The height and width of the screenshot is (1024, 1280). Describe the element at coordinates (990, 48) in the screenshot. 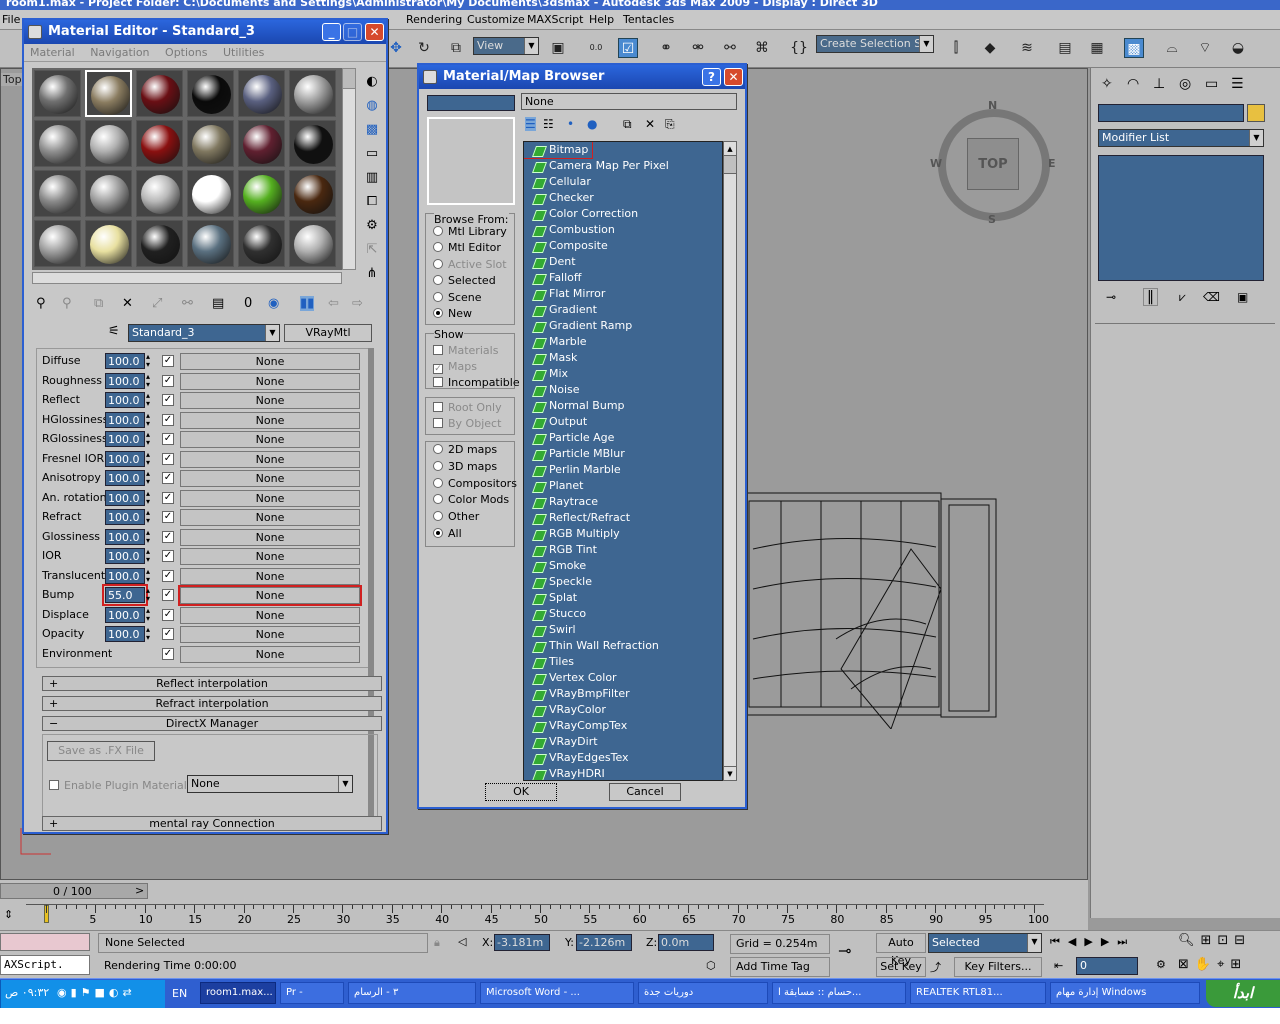

I see `align-icon: ◆` at that location.